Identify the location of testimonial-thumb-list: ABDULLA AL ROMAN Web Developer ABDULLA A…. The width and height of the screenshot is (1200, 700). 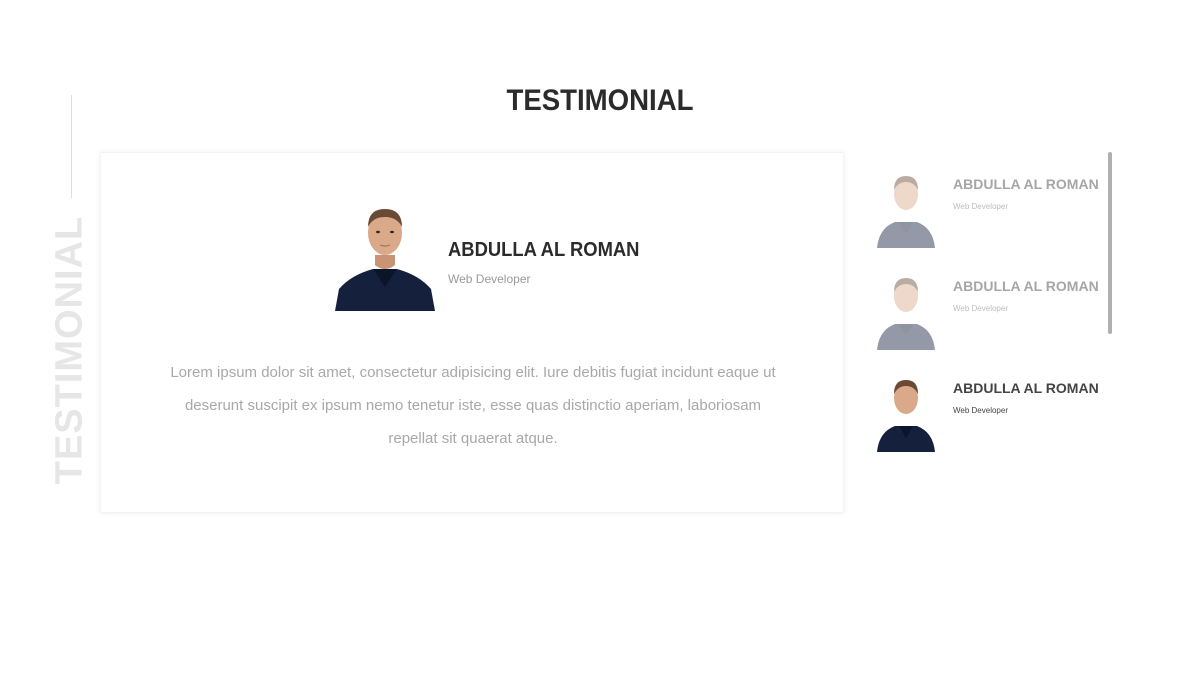
(987, 313).